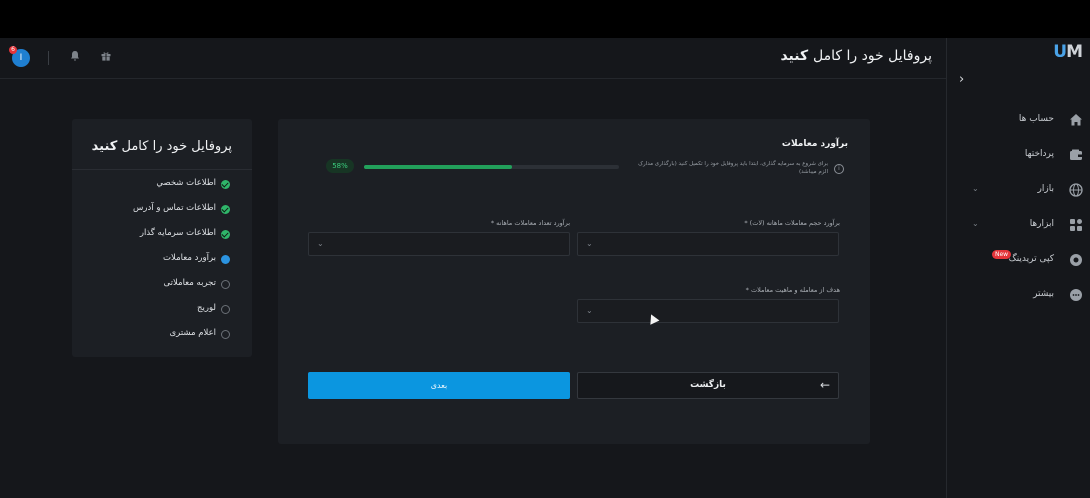 This screenshot has width=1090, height=498. Describe the element at coordinates (438, 167) in the screenshot. I see `progress-fill` at that location.